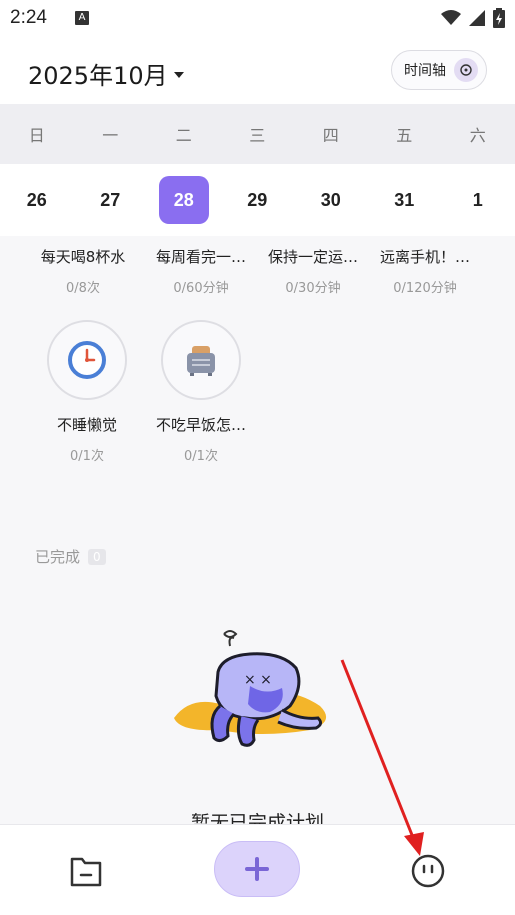  Describe the element at coordinates (451, 17) in the screenshot. I see `wifi-icon` at that location.